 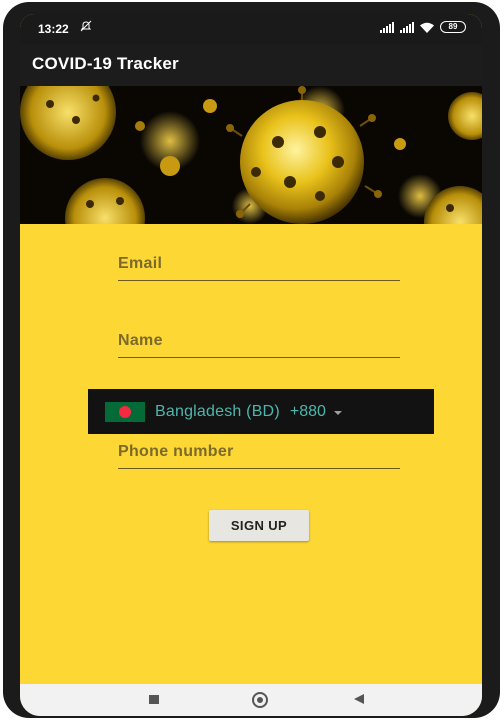 I want to click on recent-apps-button, so click(x=154, y=700).